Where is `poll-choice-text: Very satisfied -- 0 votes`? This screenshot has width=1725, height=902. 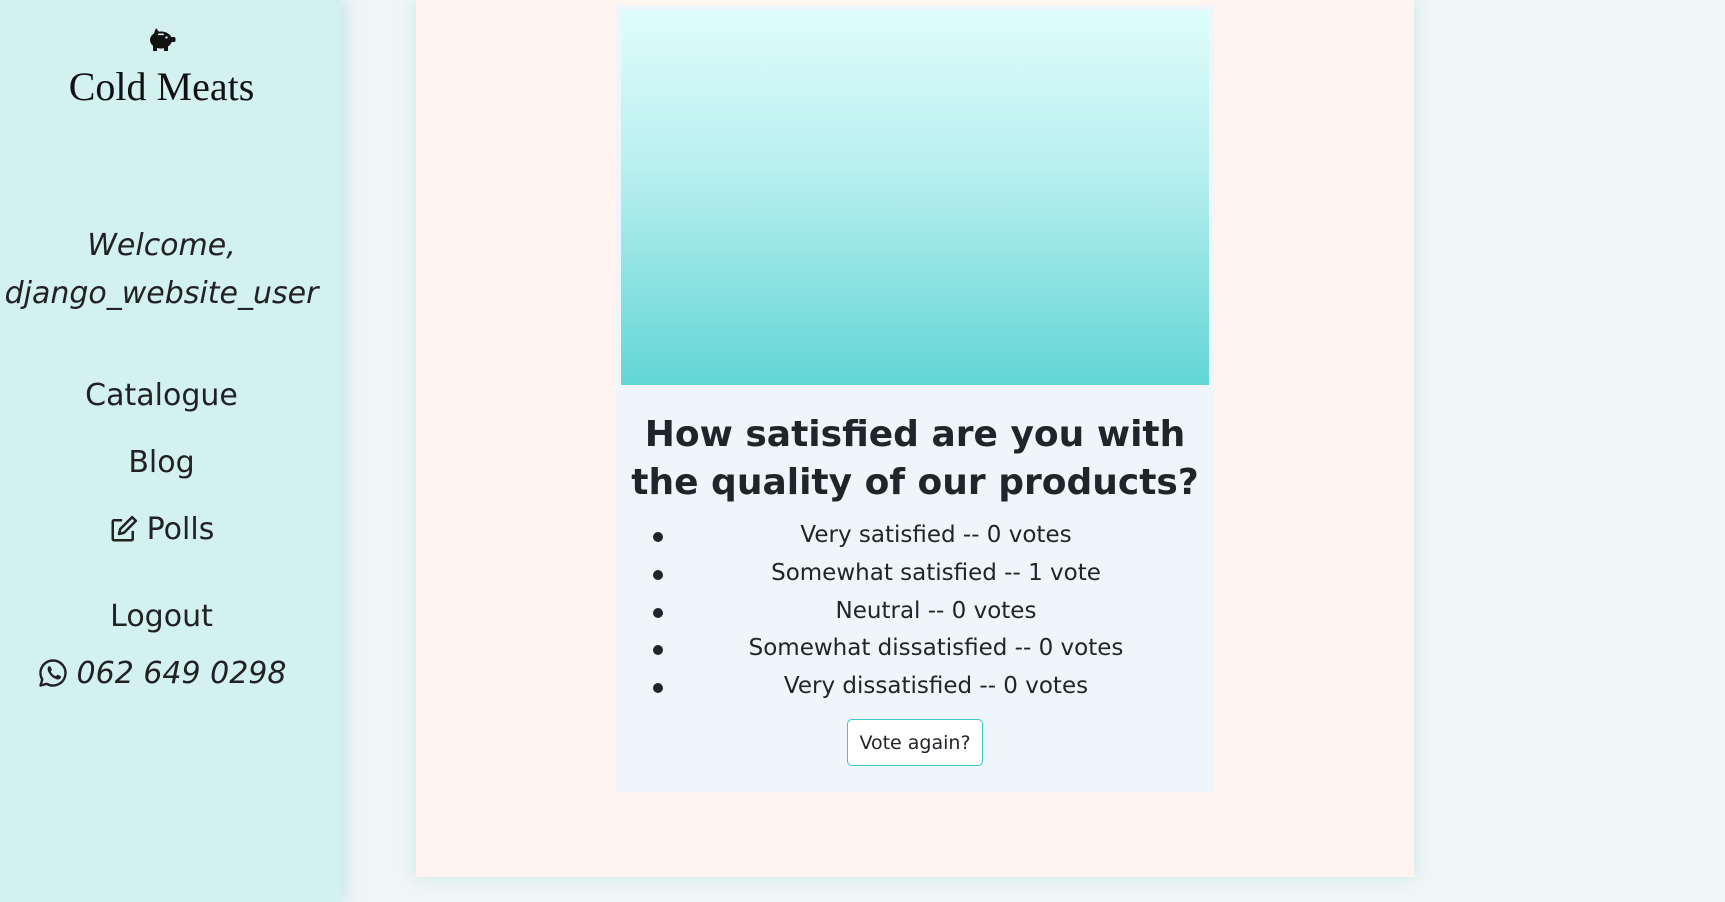 poll-choice-text: Very satisfied -- 0 votes is located at coordinates (936, 535).